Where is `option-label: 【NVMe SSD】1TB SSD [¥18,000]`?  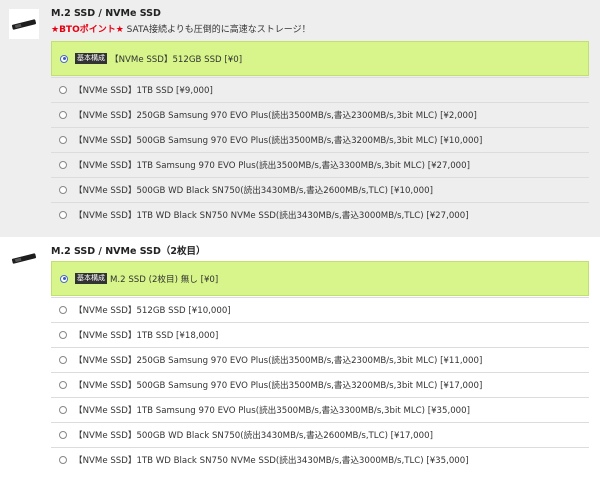 option-label: 【NVMe SSD】1TB SSD [¥18,000] is located at coordinates (146, 336).